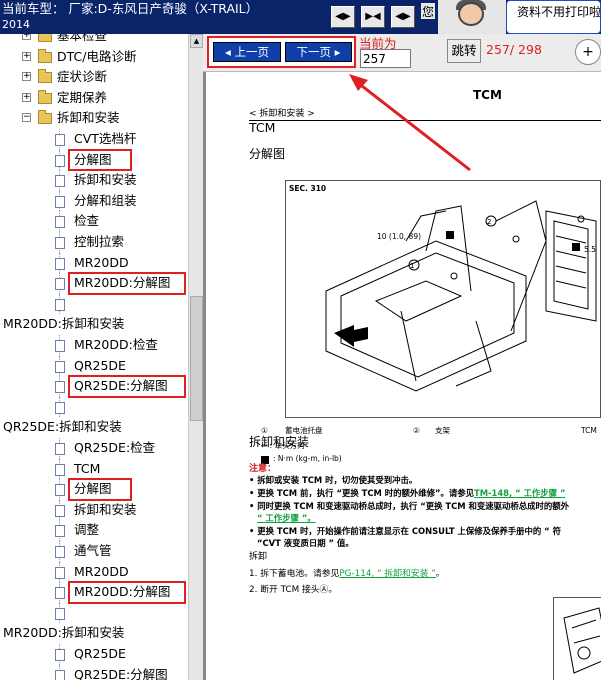 The width and height of the screenshot is (601, 680). Describe the element at coordinates (519, 493) in the screenshot. I see `tm148-link: TM-148, “ 工作步骤 ”` at that location.